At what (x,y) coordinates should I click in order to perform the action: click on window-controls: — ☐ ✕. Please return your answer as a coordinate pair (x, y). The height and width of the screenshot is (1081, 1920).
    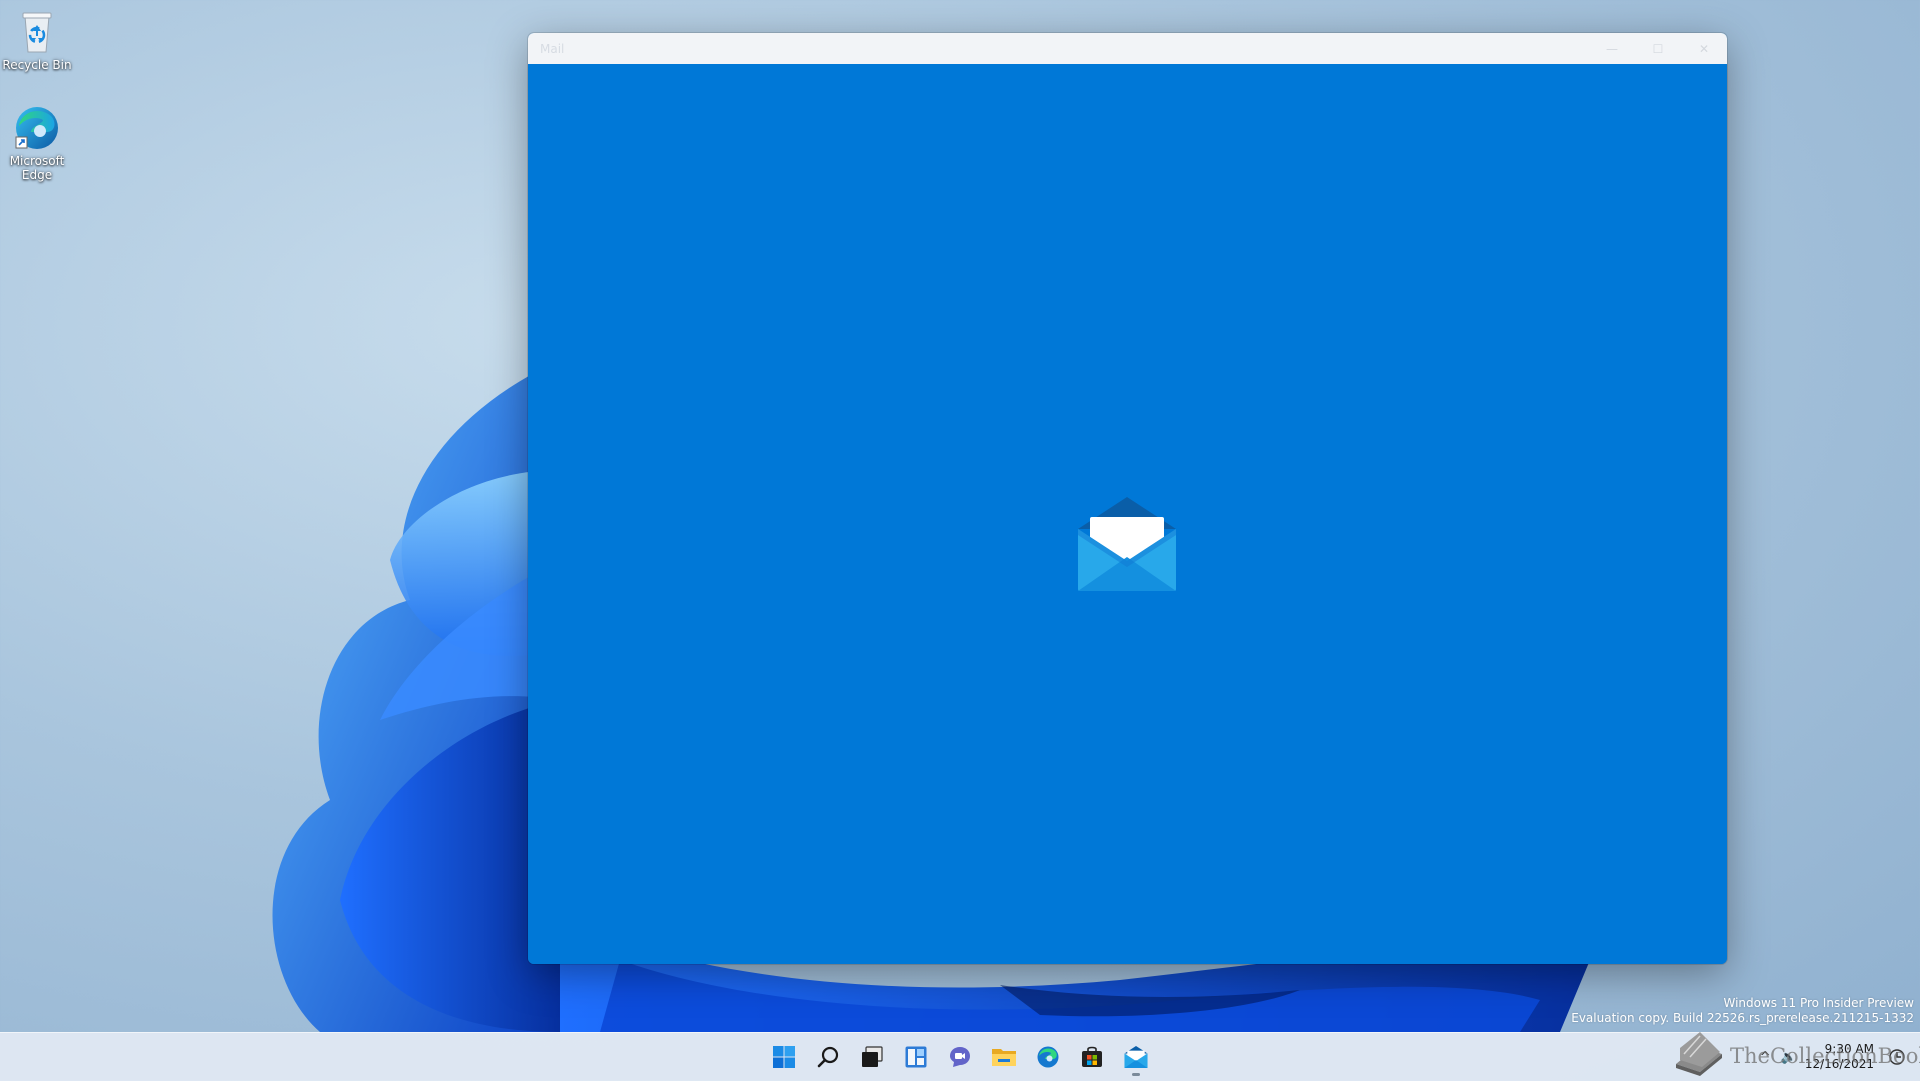
    Looking at the image, I should click on (1658, 48).